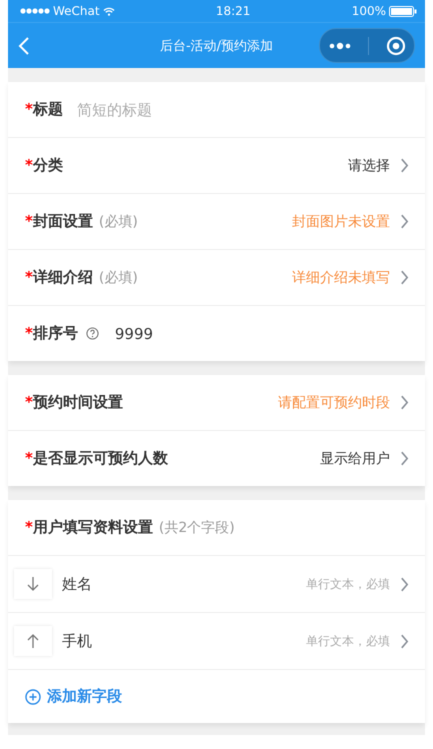 The image size is (433, 749). Describe the element at coordinates (77, 402) in the screenshot. I see `field-label: 预约时间设置` at that location.